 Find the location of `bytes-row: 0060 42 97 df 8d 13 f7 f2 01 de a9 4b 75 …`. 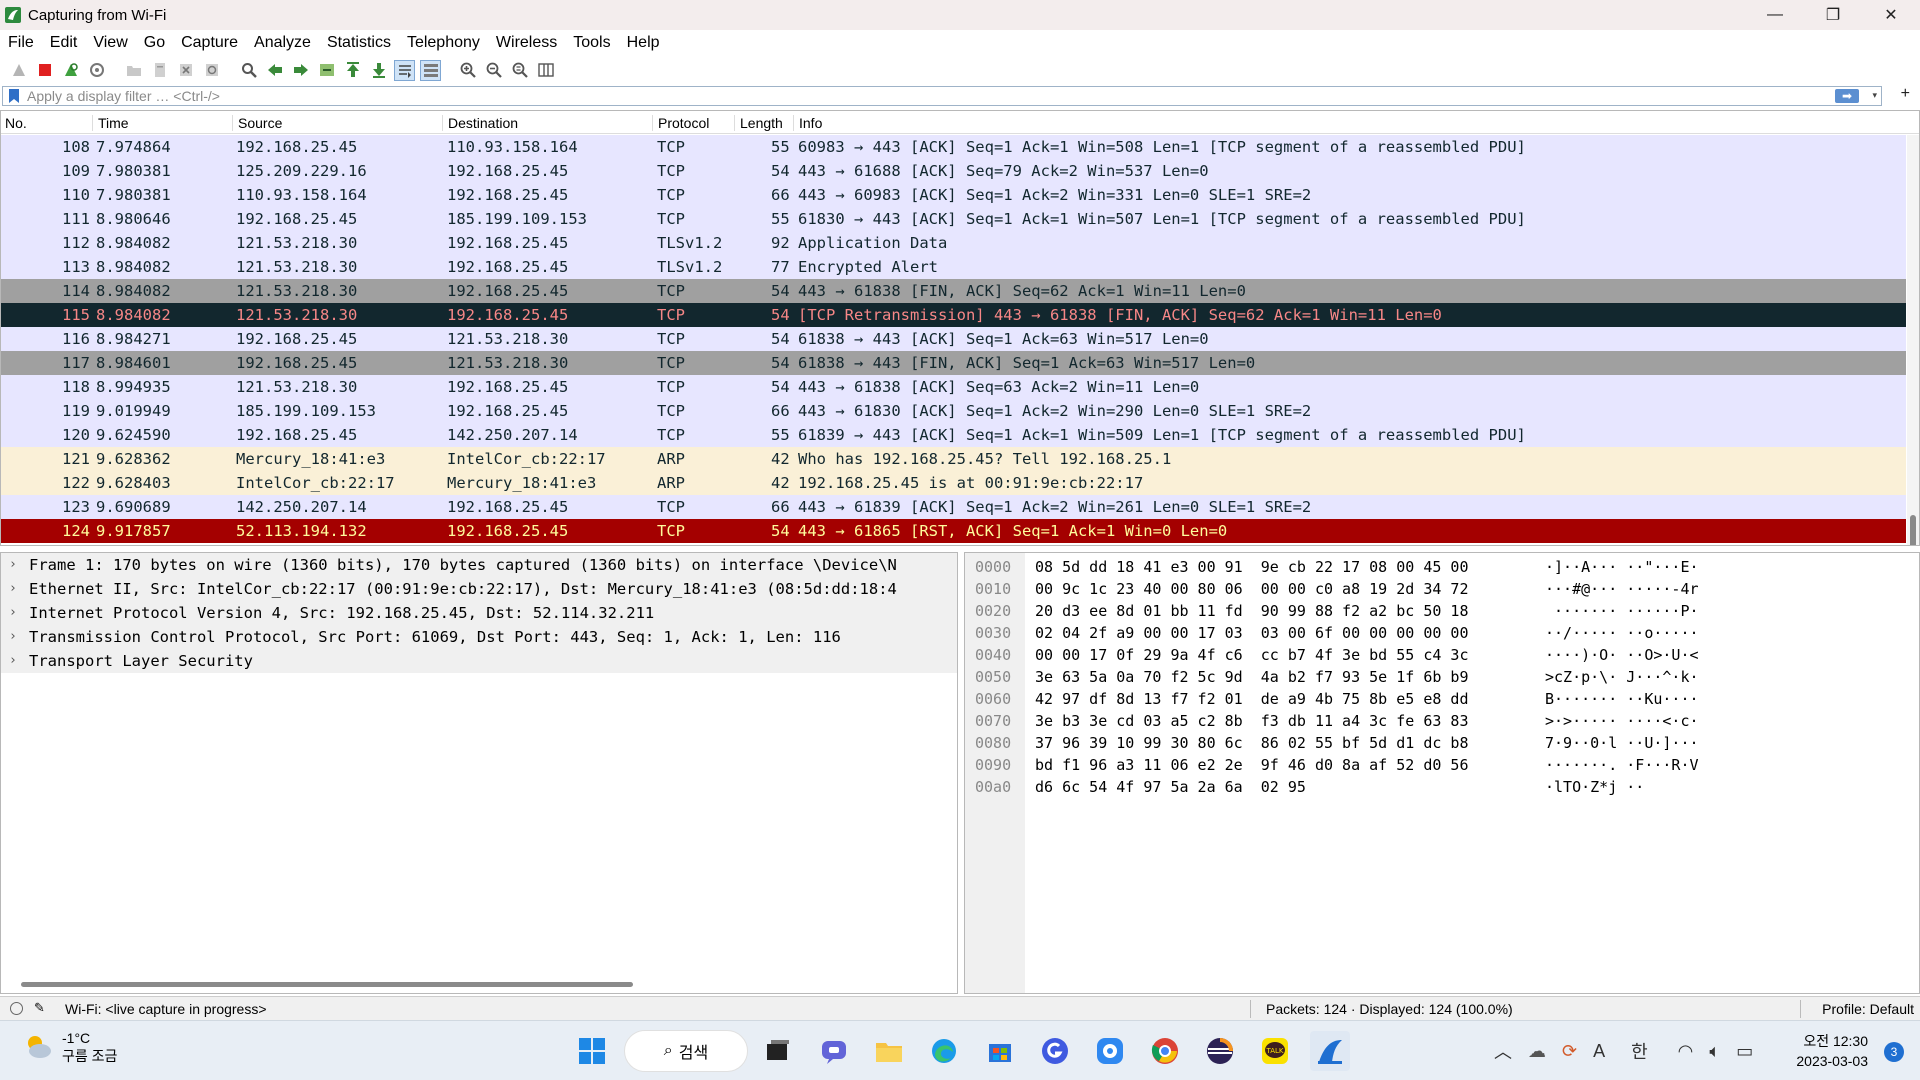

bytes-row: 0060 42 97 df 8d 13 f7 f2 01 de a9 4b 75 … is located at coordinates (1442, 699).